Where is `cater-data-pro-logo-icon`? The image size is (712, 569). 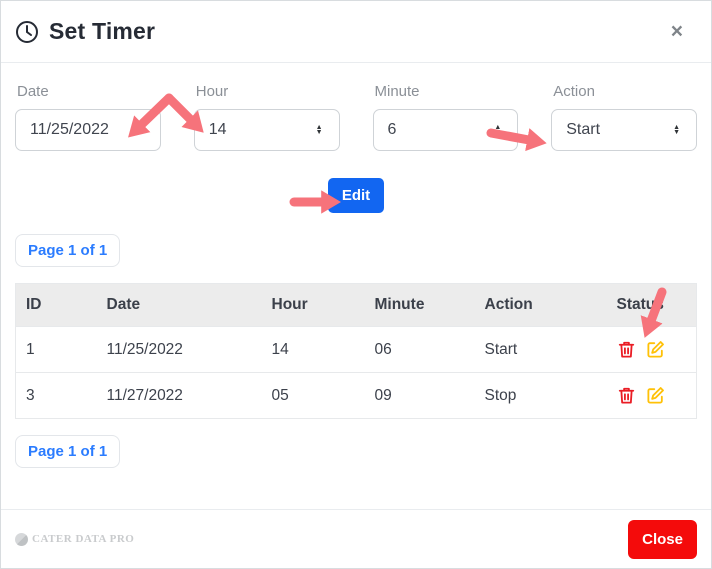
cater-data-pro-logo-icon is located at coordinates (21, 539).